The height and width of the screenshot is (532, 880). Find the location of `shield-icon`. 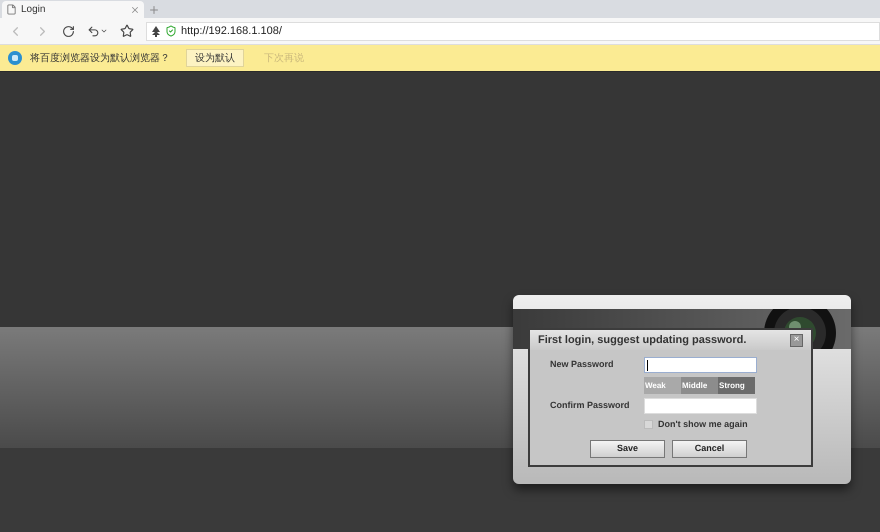

shield-icon is located at coordinates (171, 31).